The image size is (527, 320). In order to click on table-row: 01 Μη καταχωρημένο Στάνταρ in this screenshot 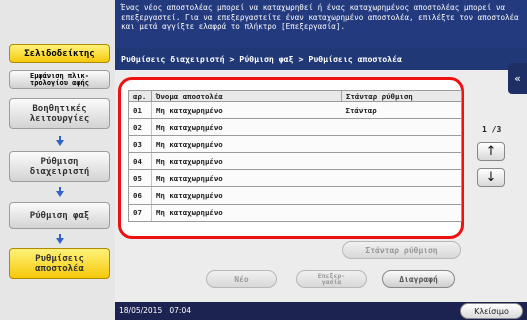, I will do `click(295, 110)`.